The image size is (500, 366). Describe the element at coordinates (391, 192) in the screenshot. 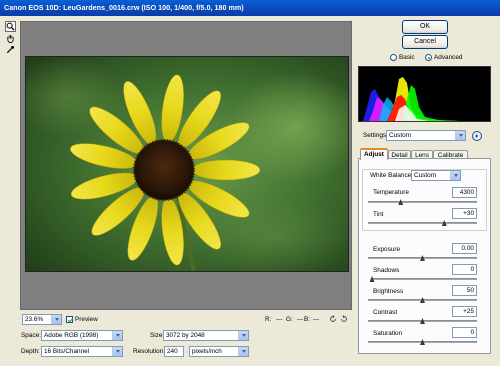

I see `temperature-label: Temperature` at that location.